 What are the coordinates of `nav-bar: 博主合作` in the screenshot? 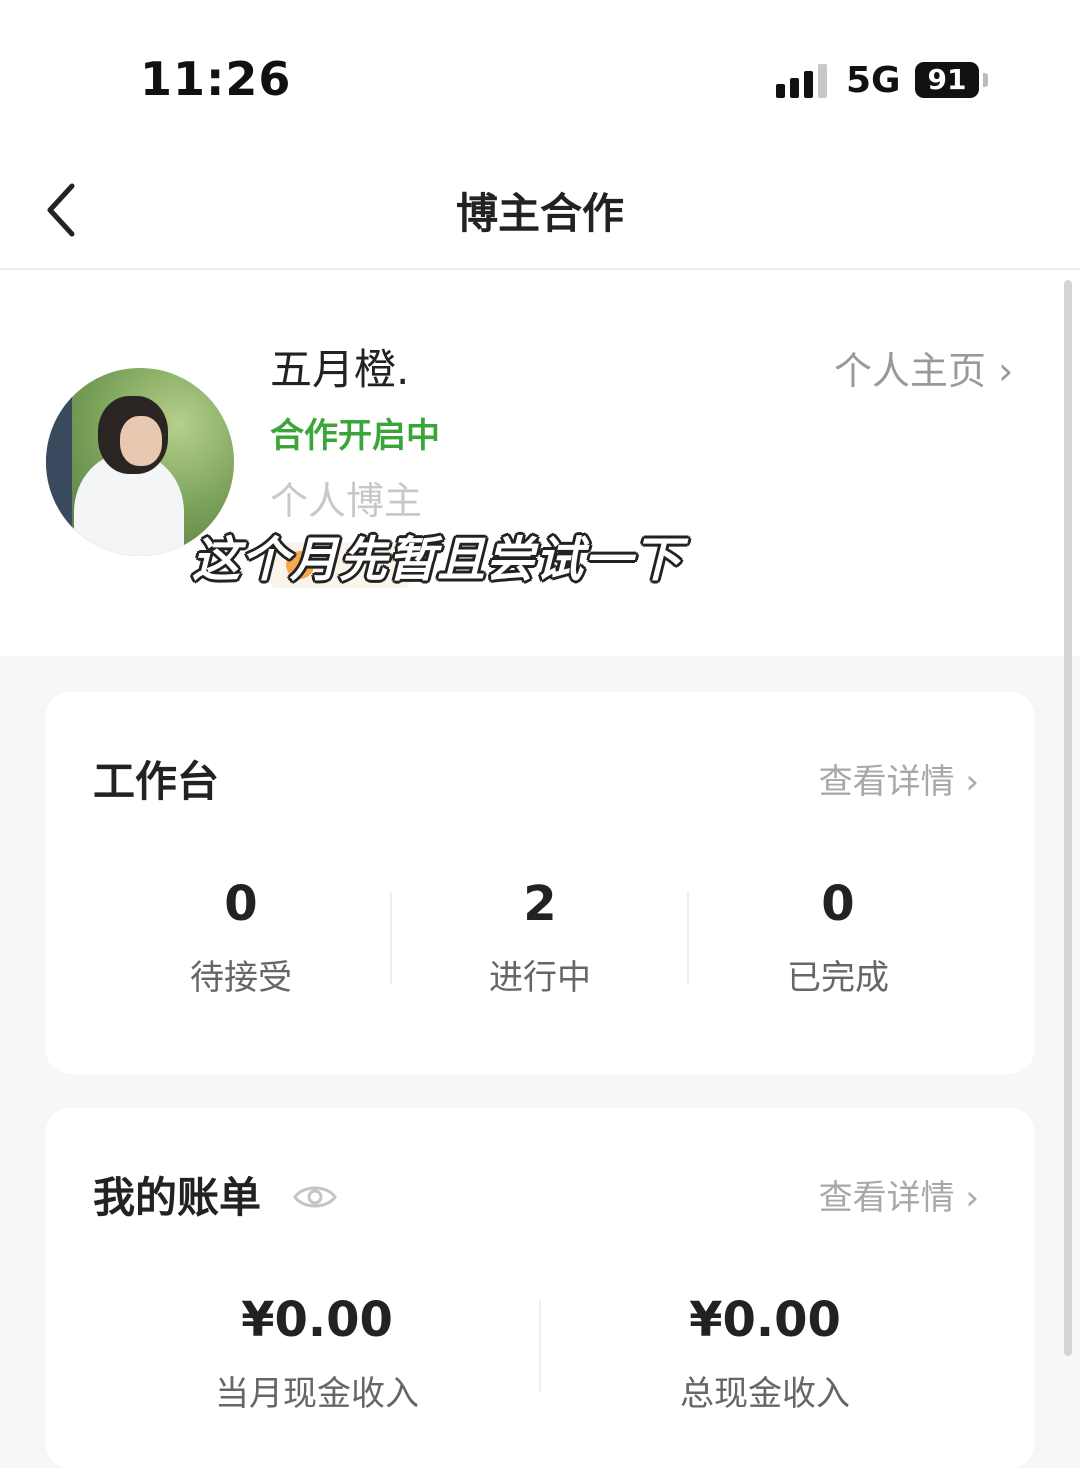 It's located at (540, 210).